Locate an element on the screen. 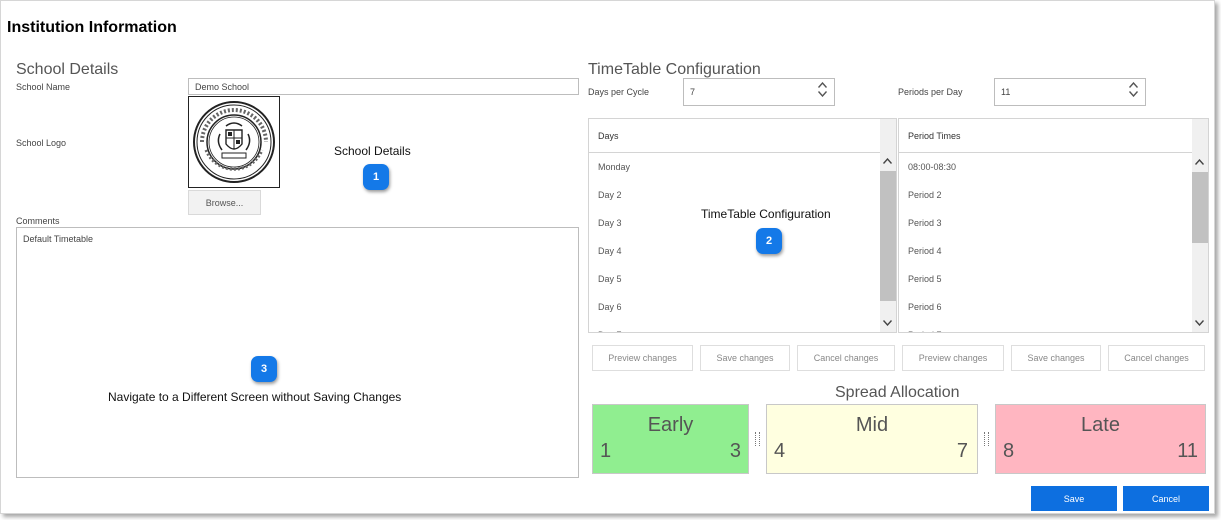 This screenshot has width=1221, height=520. list-item: Period 6 is located at coordinates (1045, 307).